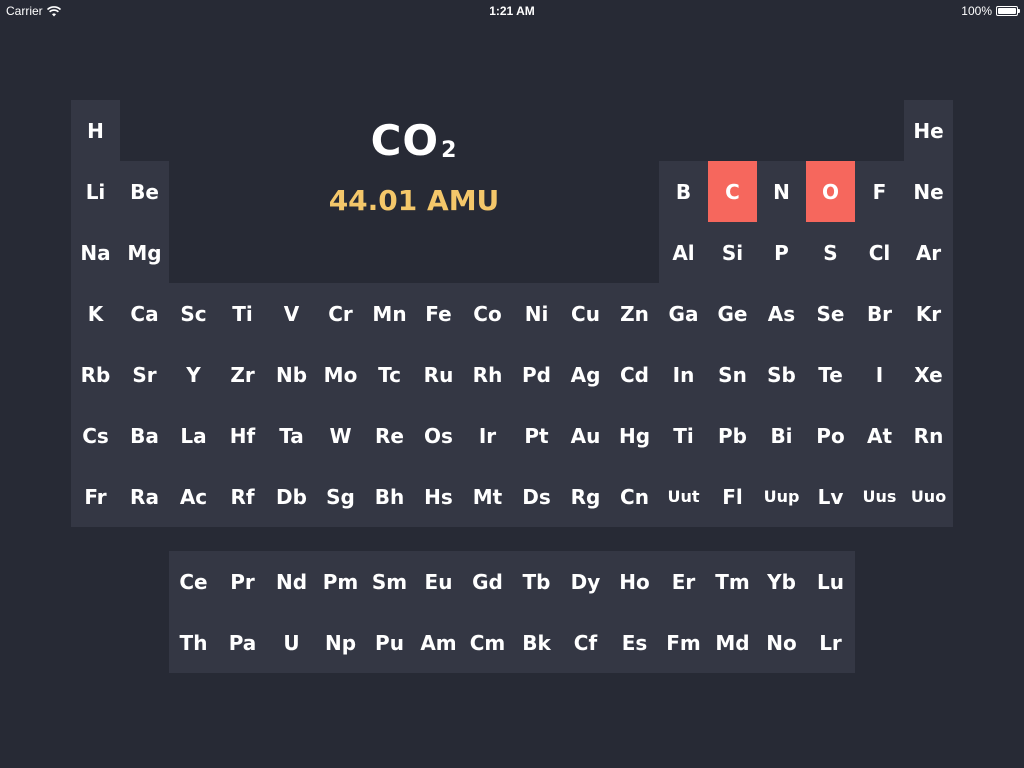 This screenshot has height=768, width=1024. I want to click on element-cell-ho: Ho, so click(634, 581).